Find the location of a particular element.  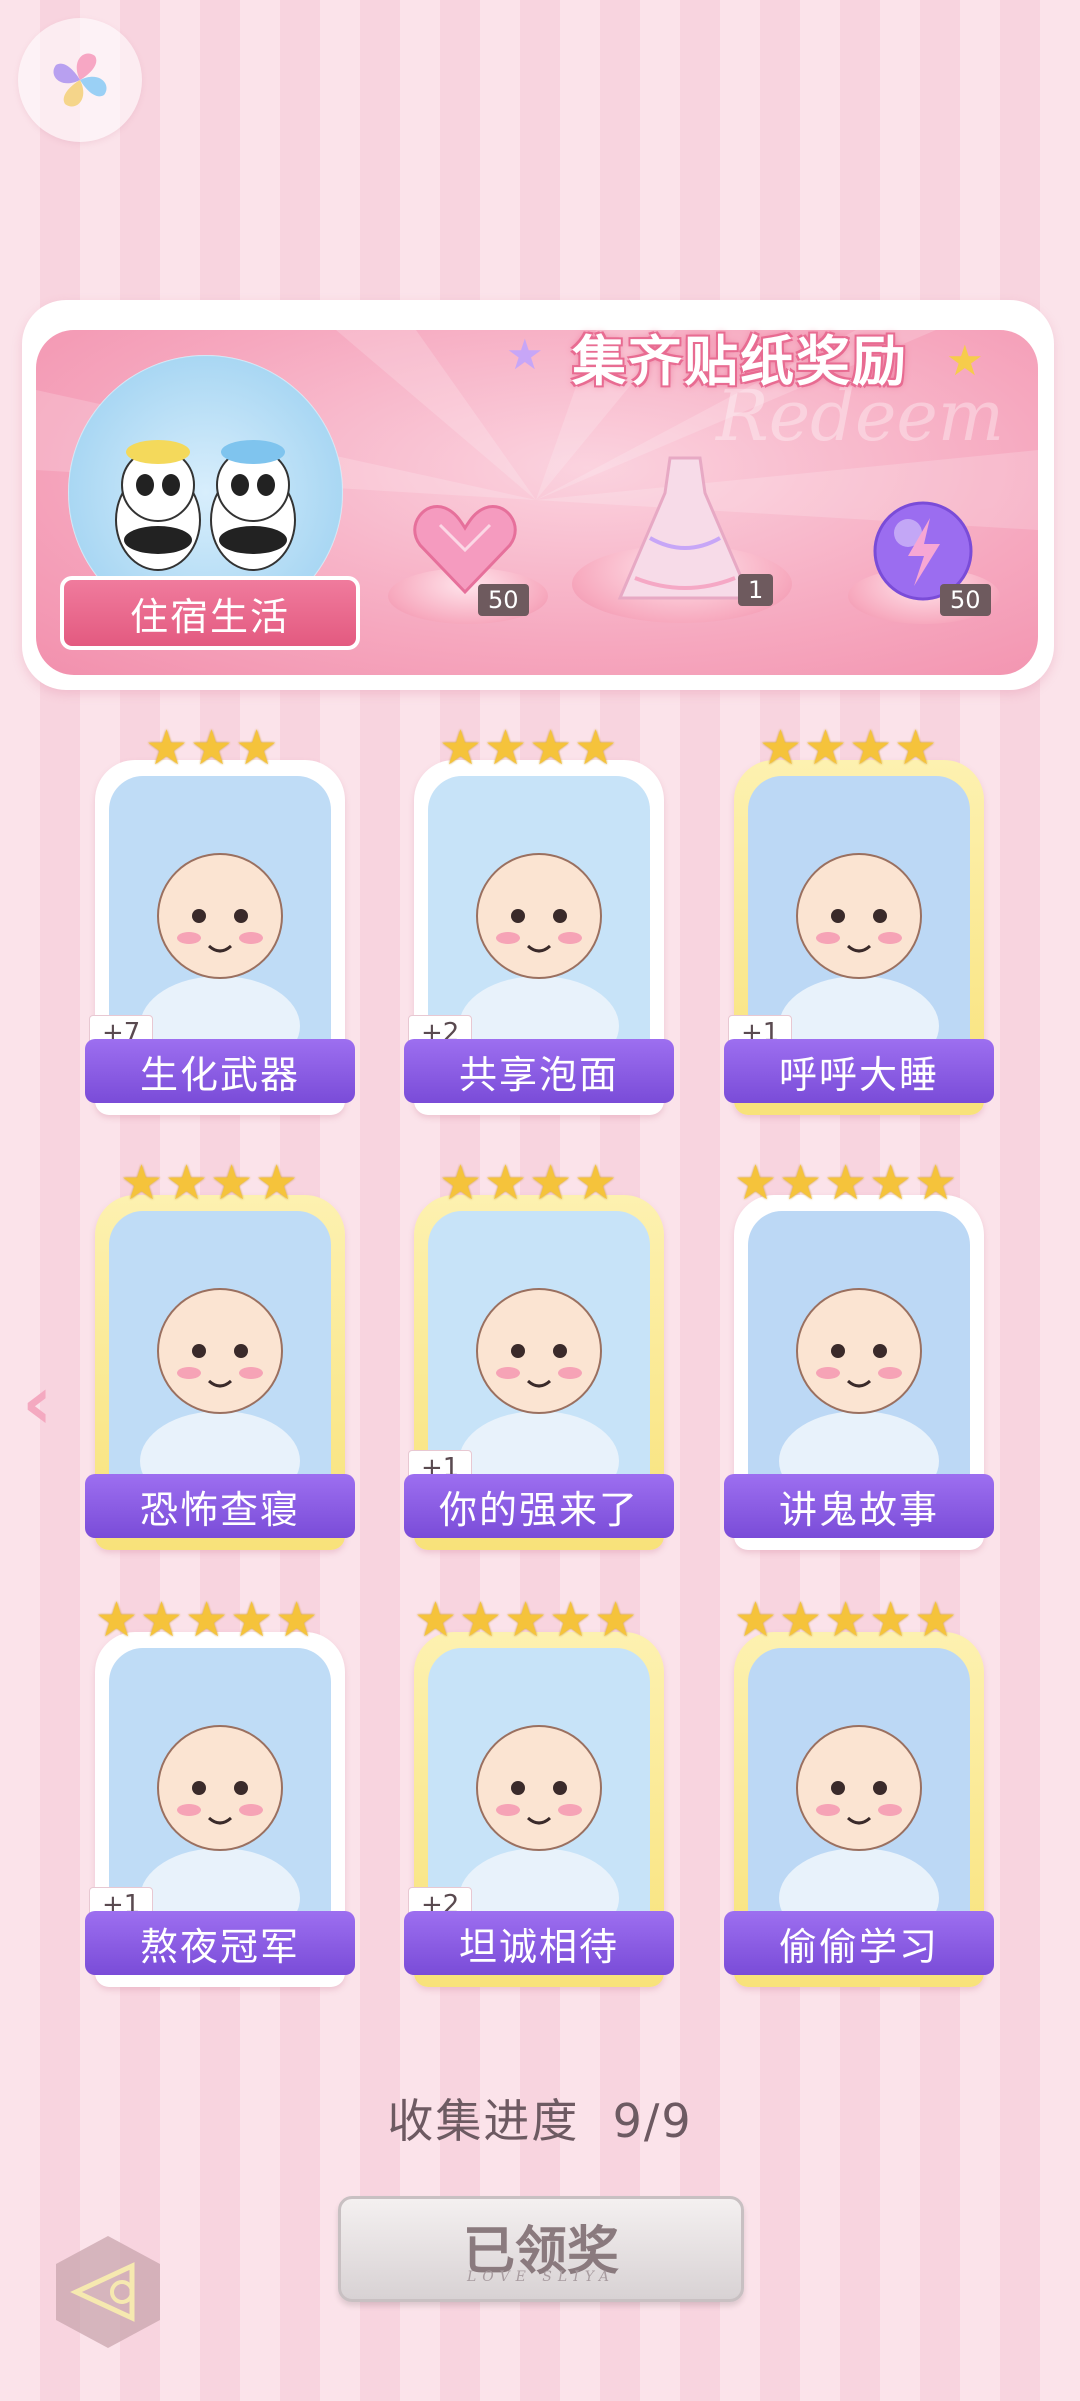

sticker-label: 共享泡面 is located at coordinates (539, 1071).